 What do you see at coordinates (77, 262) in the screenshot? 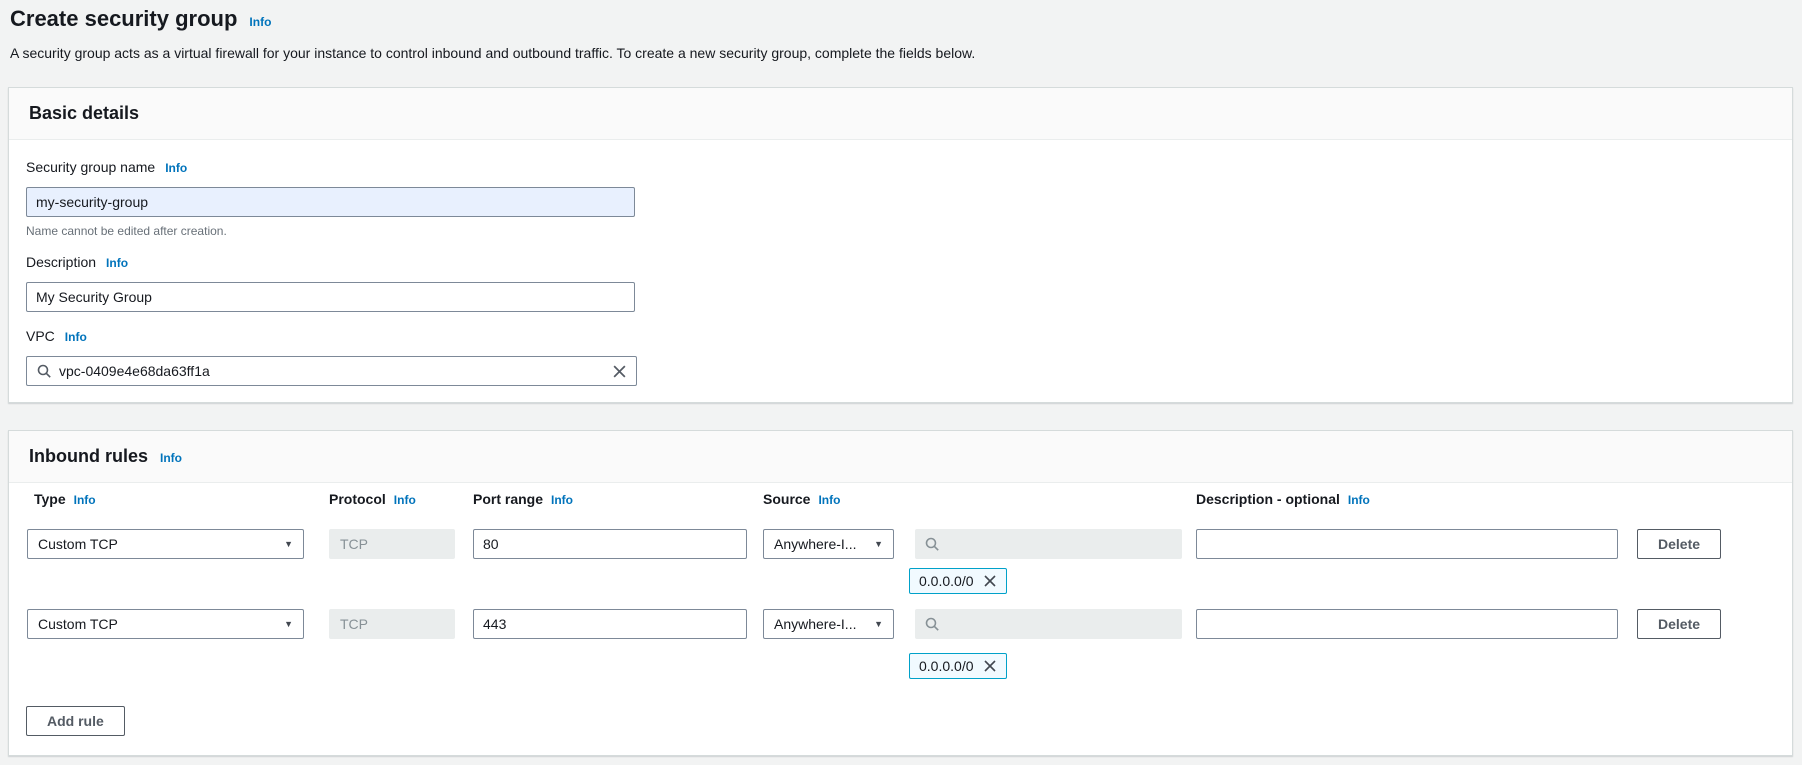
I see `description-label: Description Info` at bounding box center [77, 262].